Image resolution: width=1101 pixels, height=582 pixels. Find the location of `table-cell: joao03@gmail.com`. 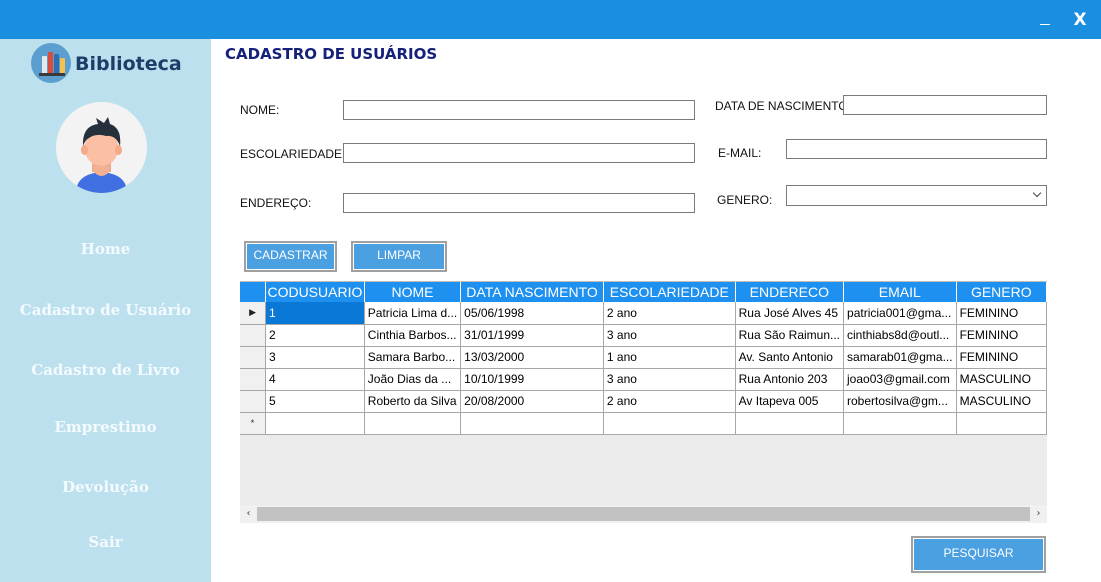

table-cell: joao03@gmail.com is located at coordinates (900, 379).